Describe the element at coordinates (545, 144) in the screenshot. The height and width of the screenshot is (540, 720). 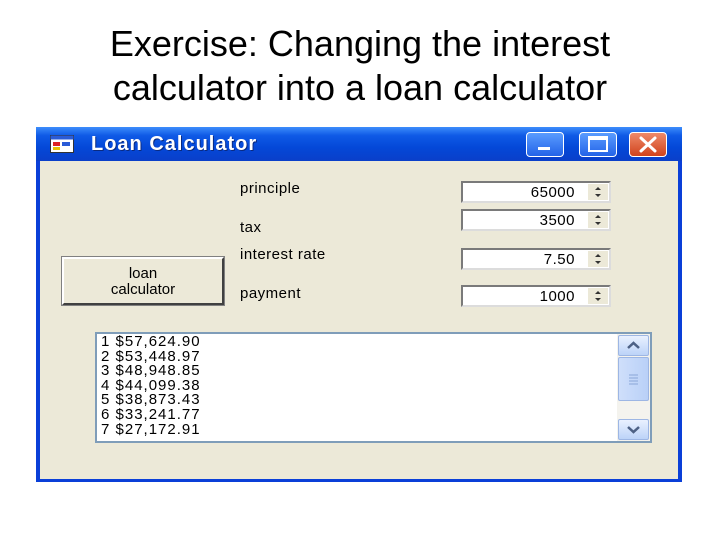
I see `minimize-button` at that location.